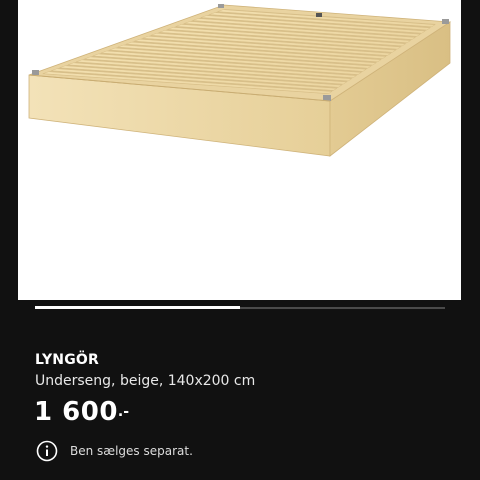  Describe the element at coordinates (145, 381) in the screenshot. I see `product-description: Underseng, beige, 140x200 cm` at that location.